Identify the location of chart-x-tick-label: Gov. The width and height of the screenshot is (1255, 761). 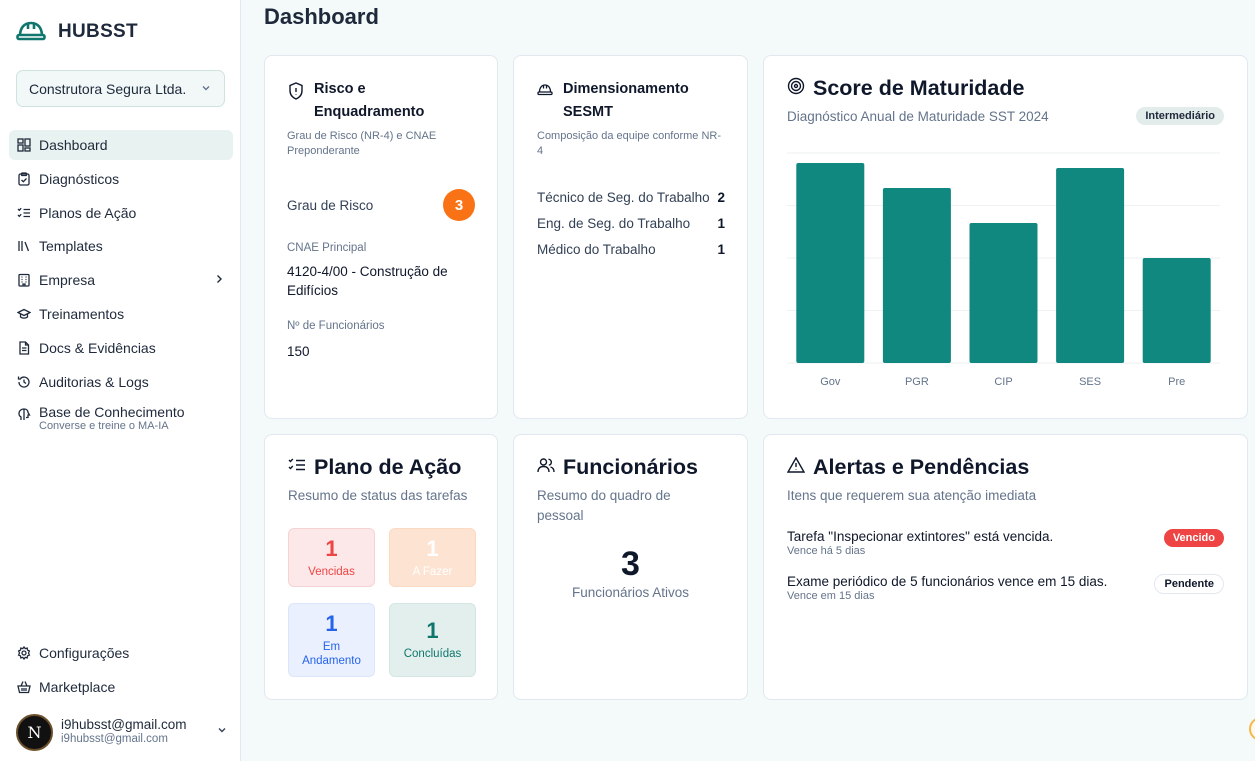
(830, 382).